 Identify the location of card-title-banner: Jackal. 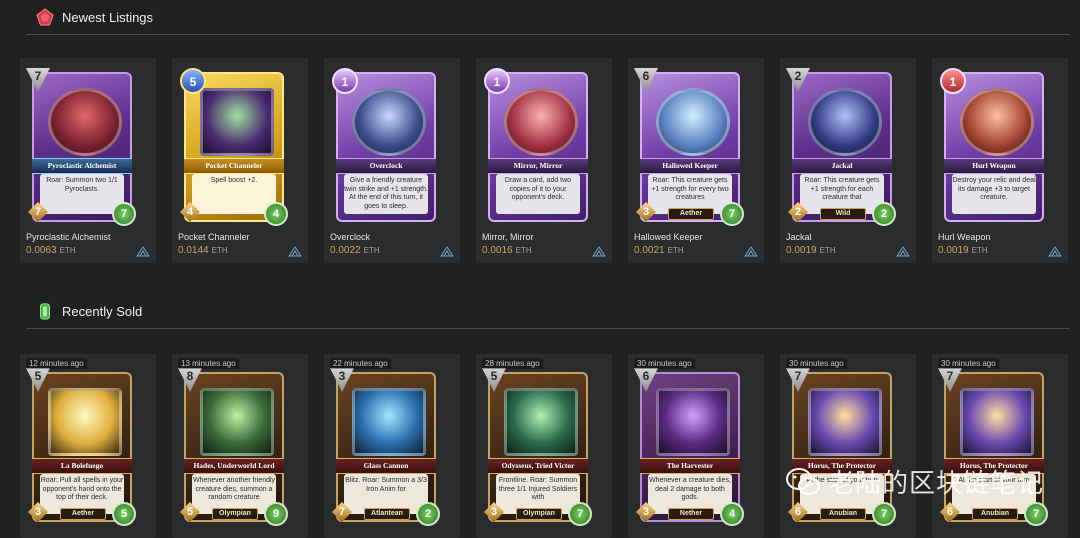
(842, 166).